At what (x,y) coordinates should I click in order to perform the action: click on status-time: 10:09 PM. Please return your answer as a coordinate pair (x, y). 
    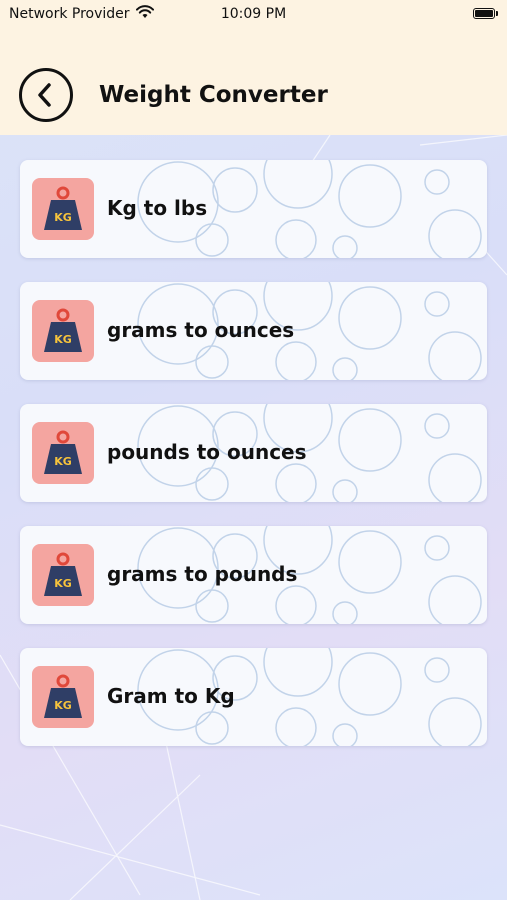
    Looking at the image, I should click on (253, 14).